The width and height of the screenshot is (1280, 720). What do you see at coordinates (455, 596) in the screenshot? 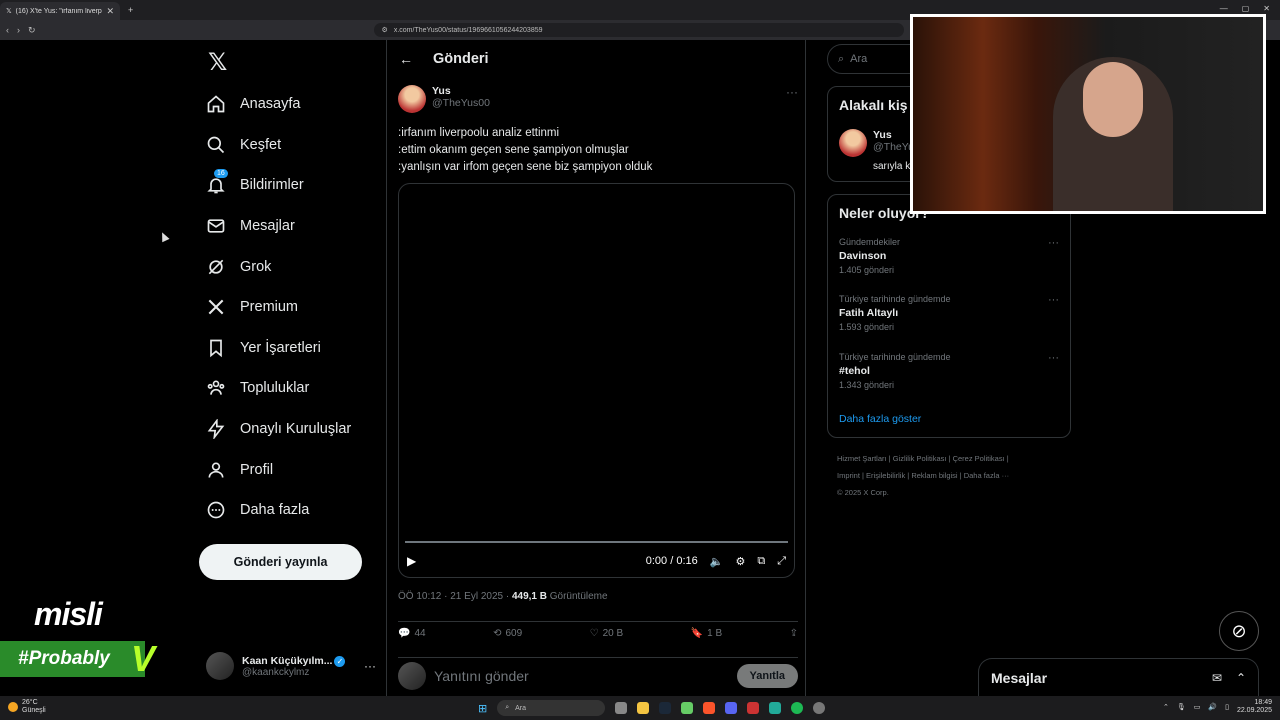
I see `tweet-timestamp: ÖÖ 10:12 · 21 Eyl 2025 ·` at bounding box center [455, 596].